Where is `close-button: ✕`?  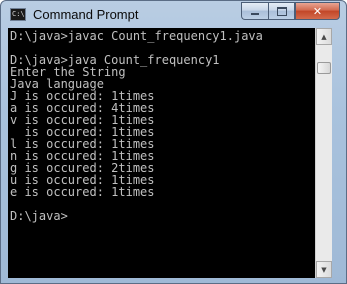
close-button: ✕ is located at coordinates (317, 11).